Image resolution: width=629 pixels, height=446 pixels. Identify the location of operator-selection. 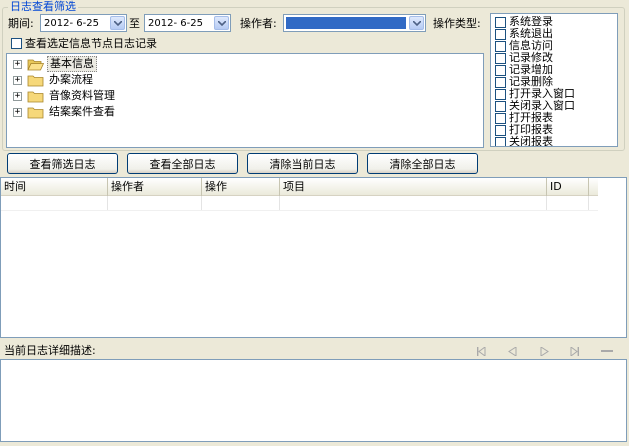
(346, 23).